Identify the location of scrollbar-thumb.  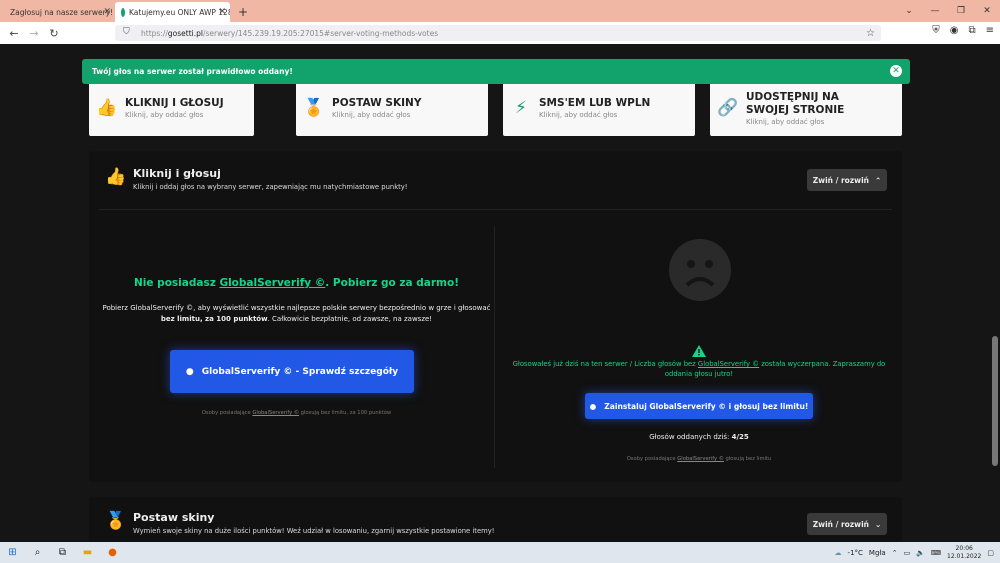
(995, 401).